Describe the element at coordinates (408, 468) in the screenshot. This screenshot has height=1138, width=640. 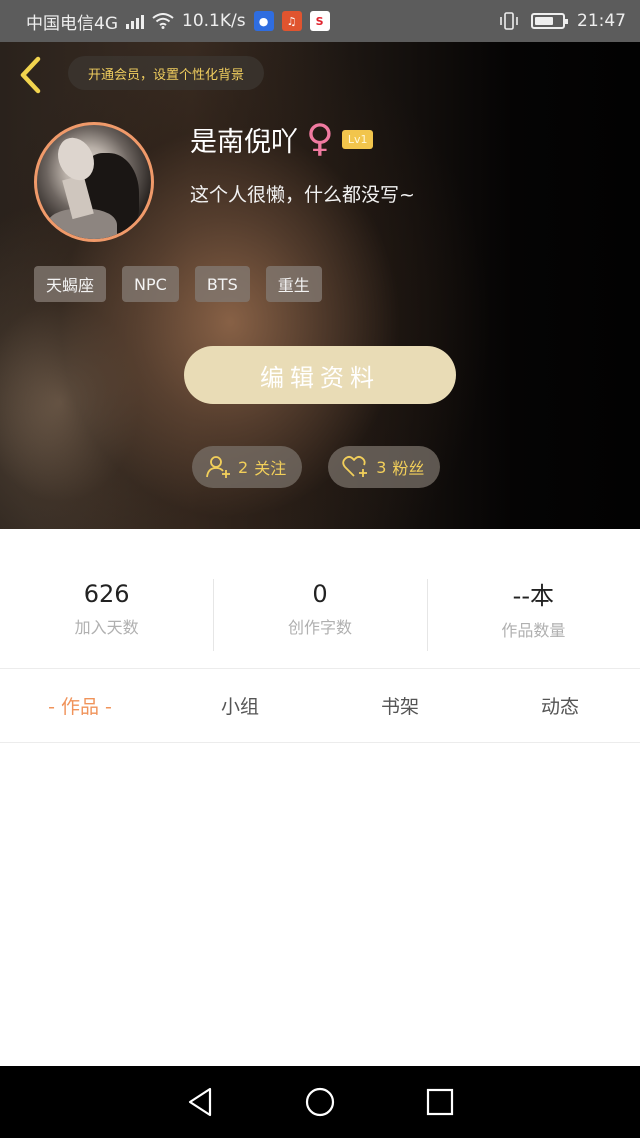
I see `followers-label: 粉丝` at that location.